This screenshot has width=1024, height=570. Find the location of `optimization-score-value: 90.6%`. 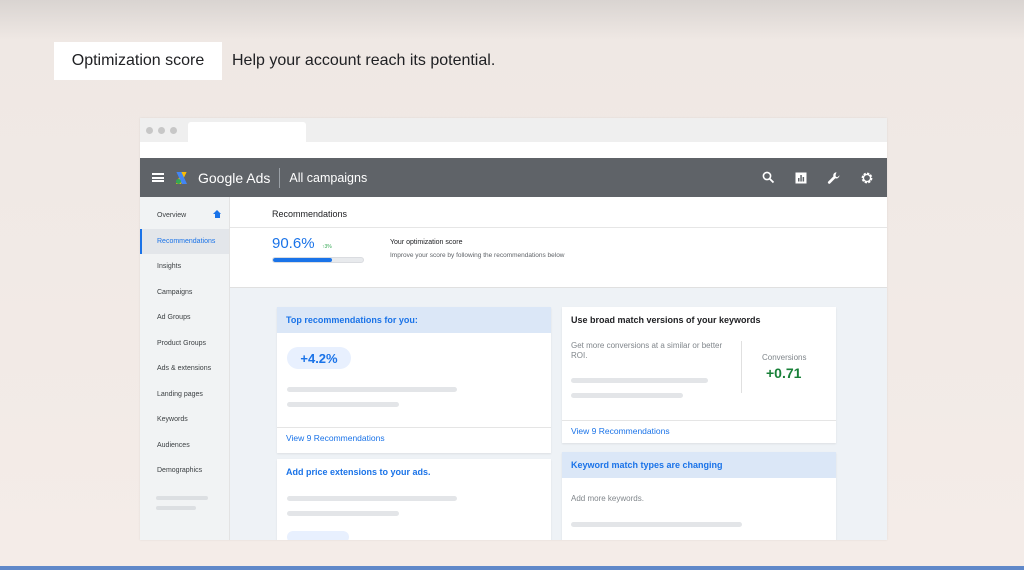

optimization-score-value: 90.6% is located at coordinates (293, 243).